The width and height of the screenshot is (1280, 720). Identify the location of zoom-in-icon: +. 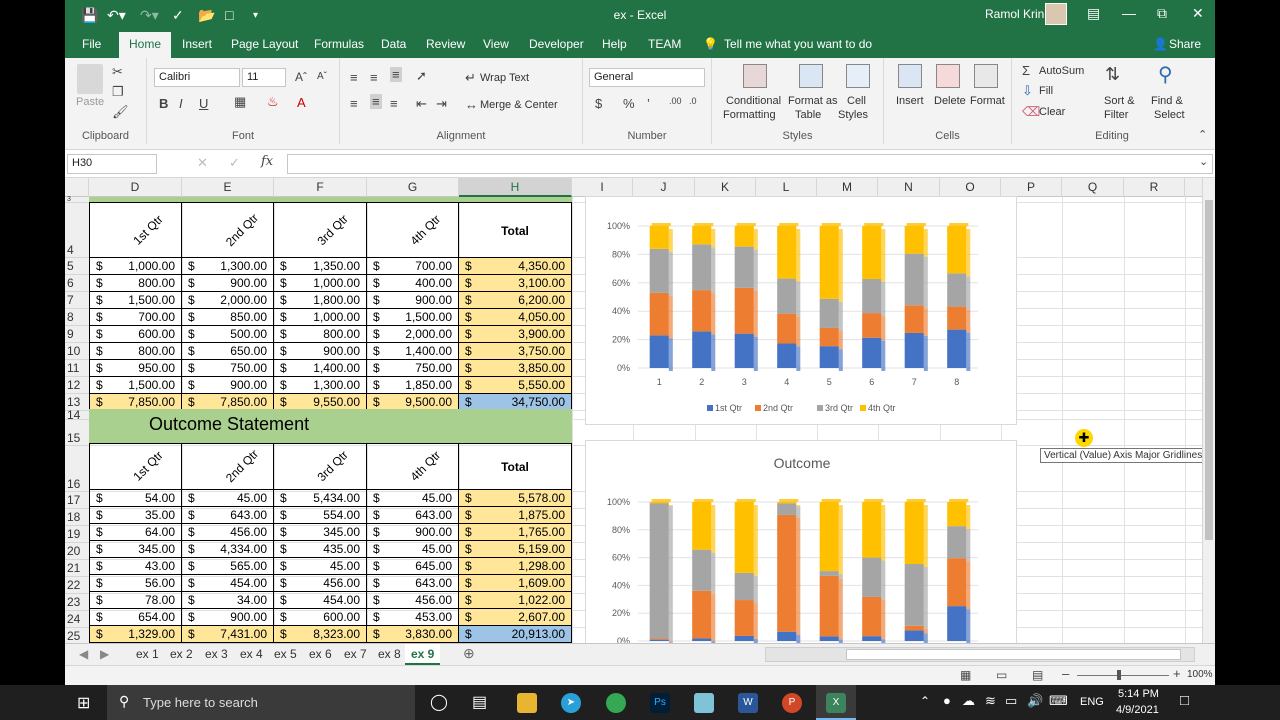
(1177, 673).